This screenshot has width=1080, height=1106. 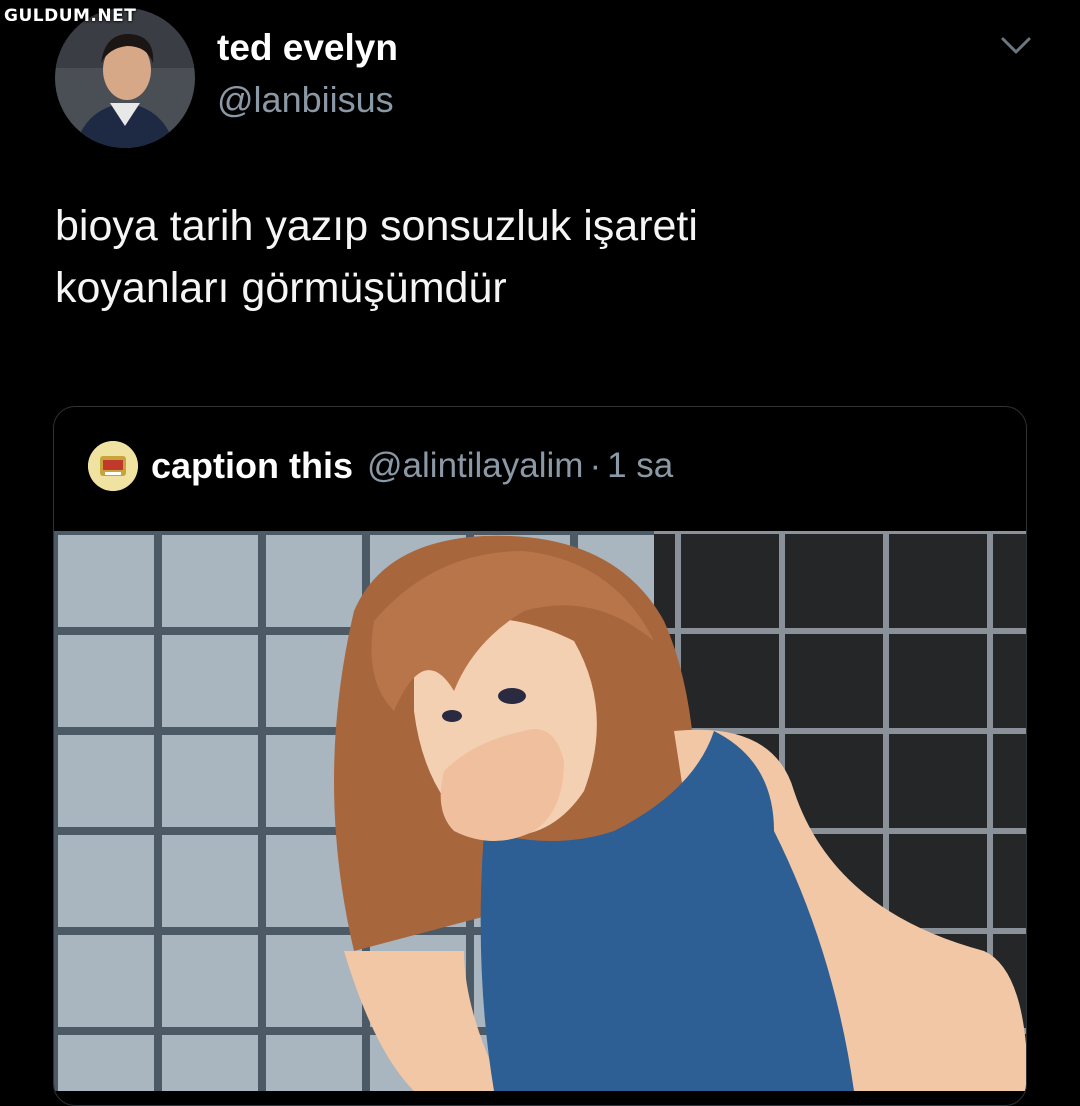 I want to click on quoted-tweet-header: caption this @alintilayalim · 1 sa, so click(x=380, y=466).